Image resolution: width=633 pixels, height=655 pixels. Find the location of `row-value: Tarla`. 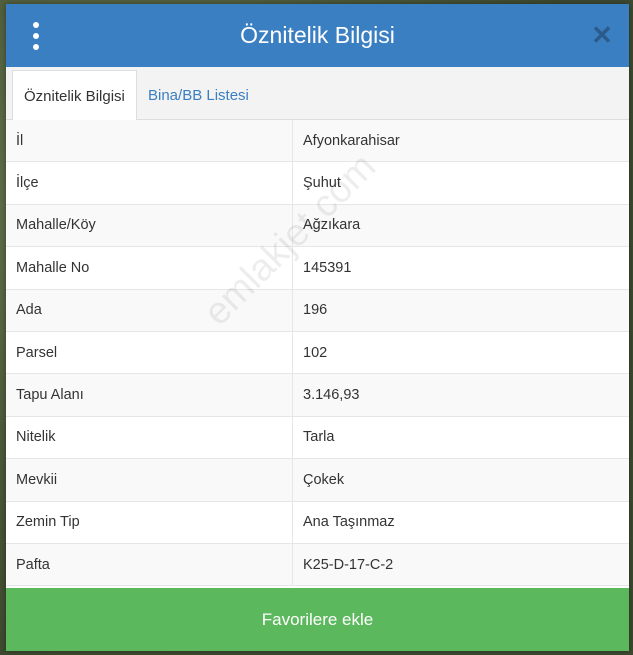

row-value: Tarla is located at coordinates (319, 437).